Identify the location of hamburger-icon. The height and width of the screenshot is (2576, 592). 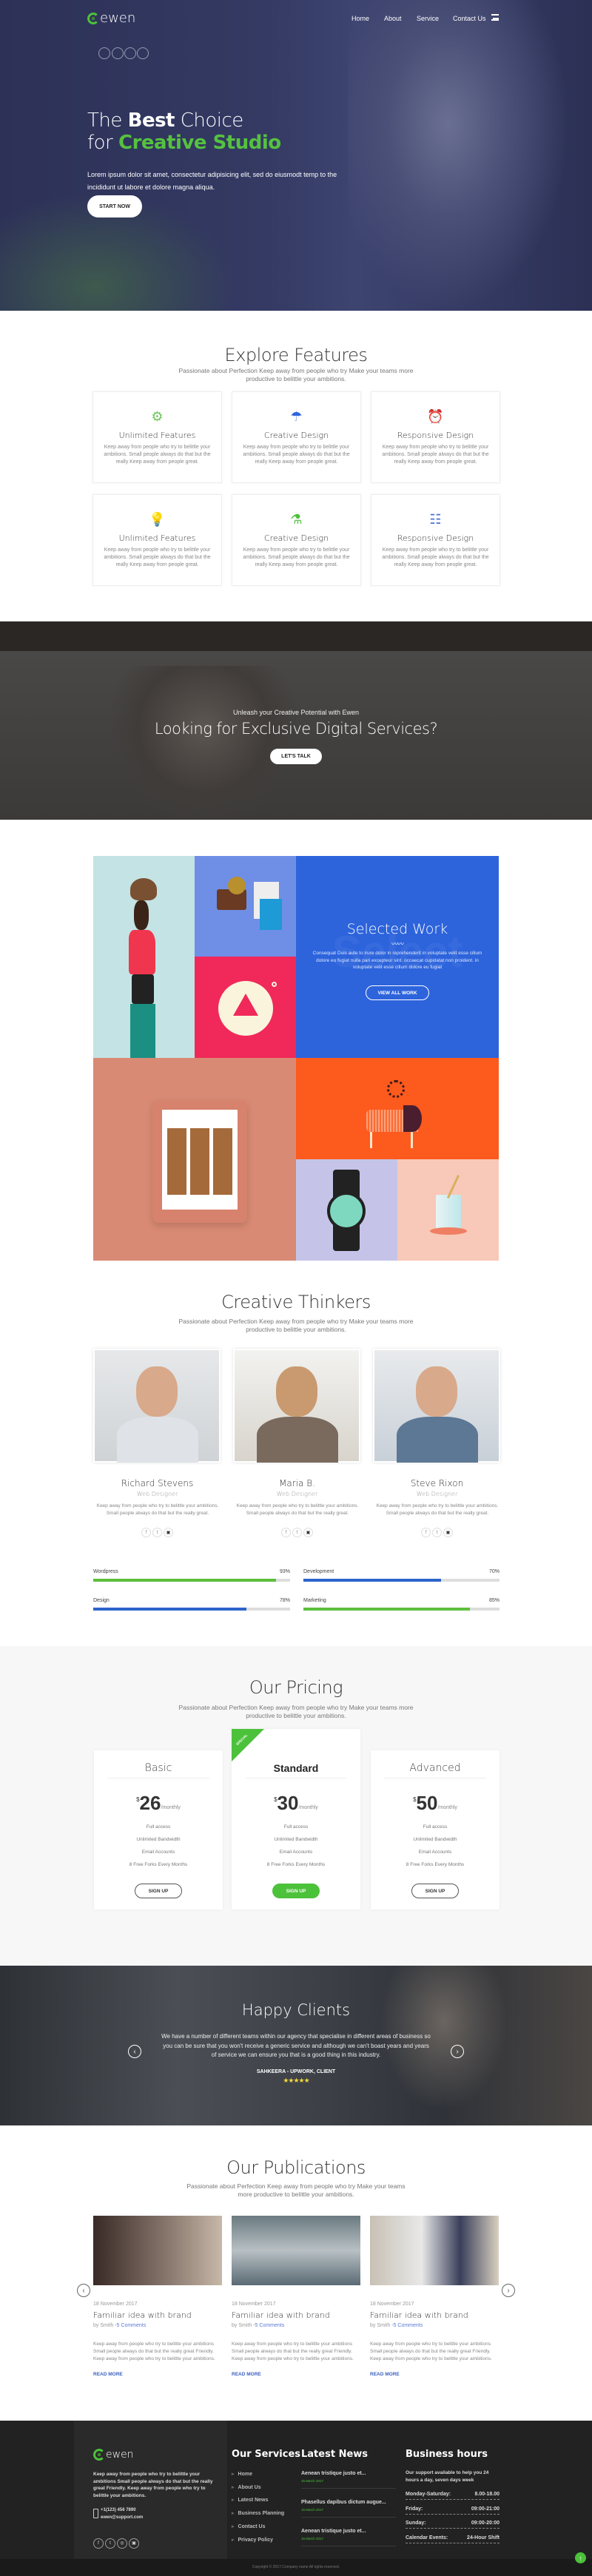
(495, 17).